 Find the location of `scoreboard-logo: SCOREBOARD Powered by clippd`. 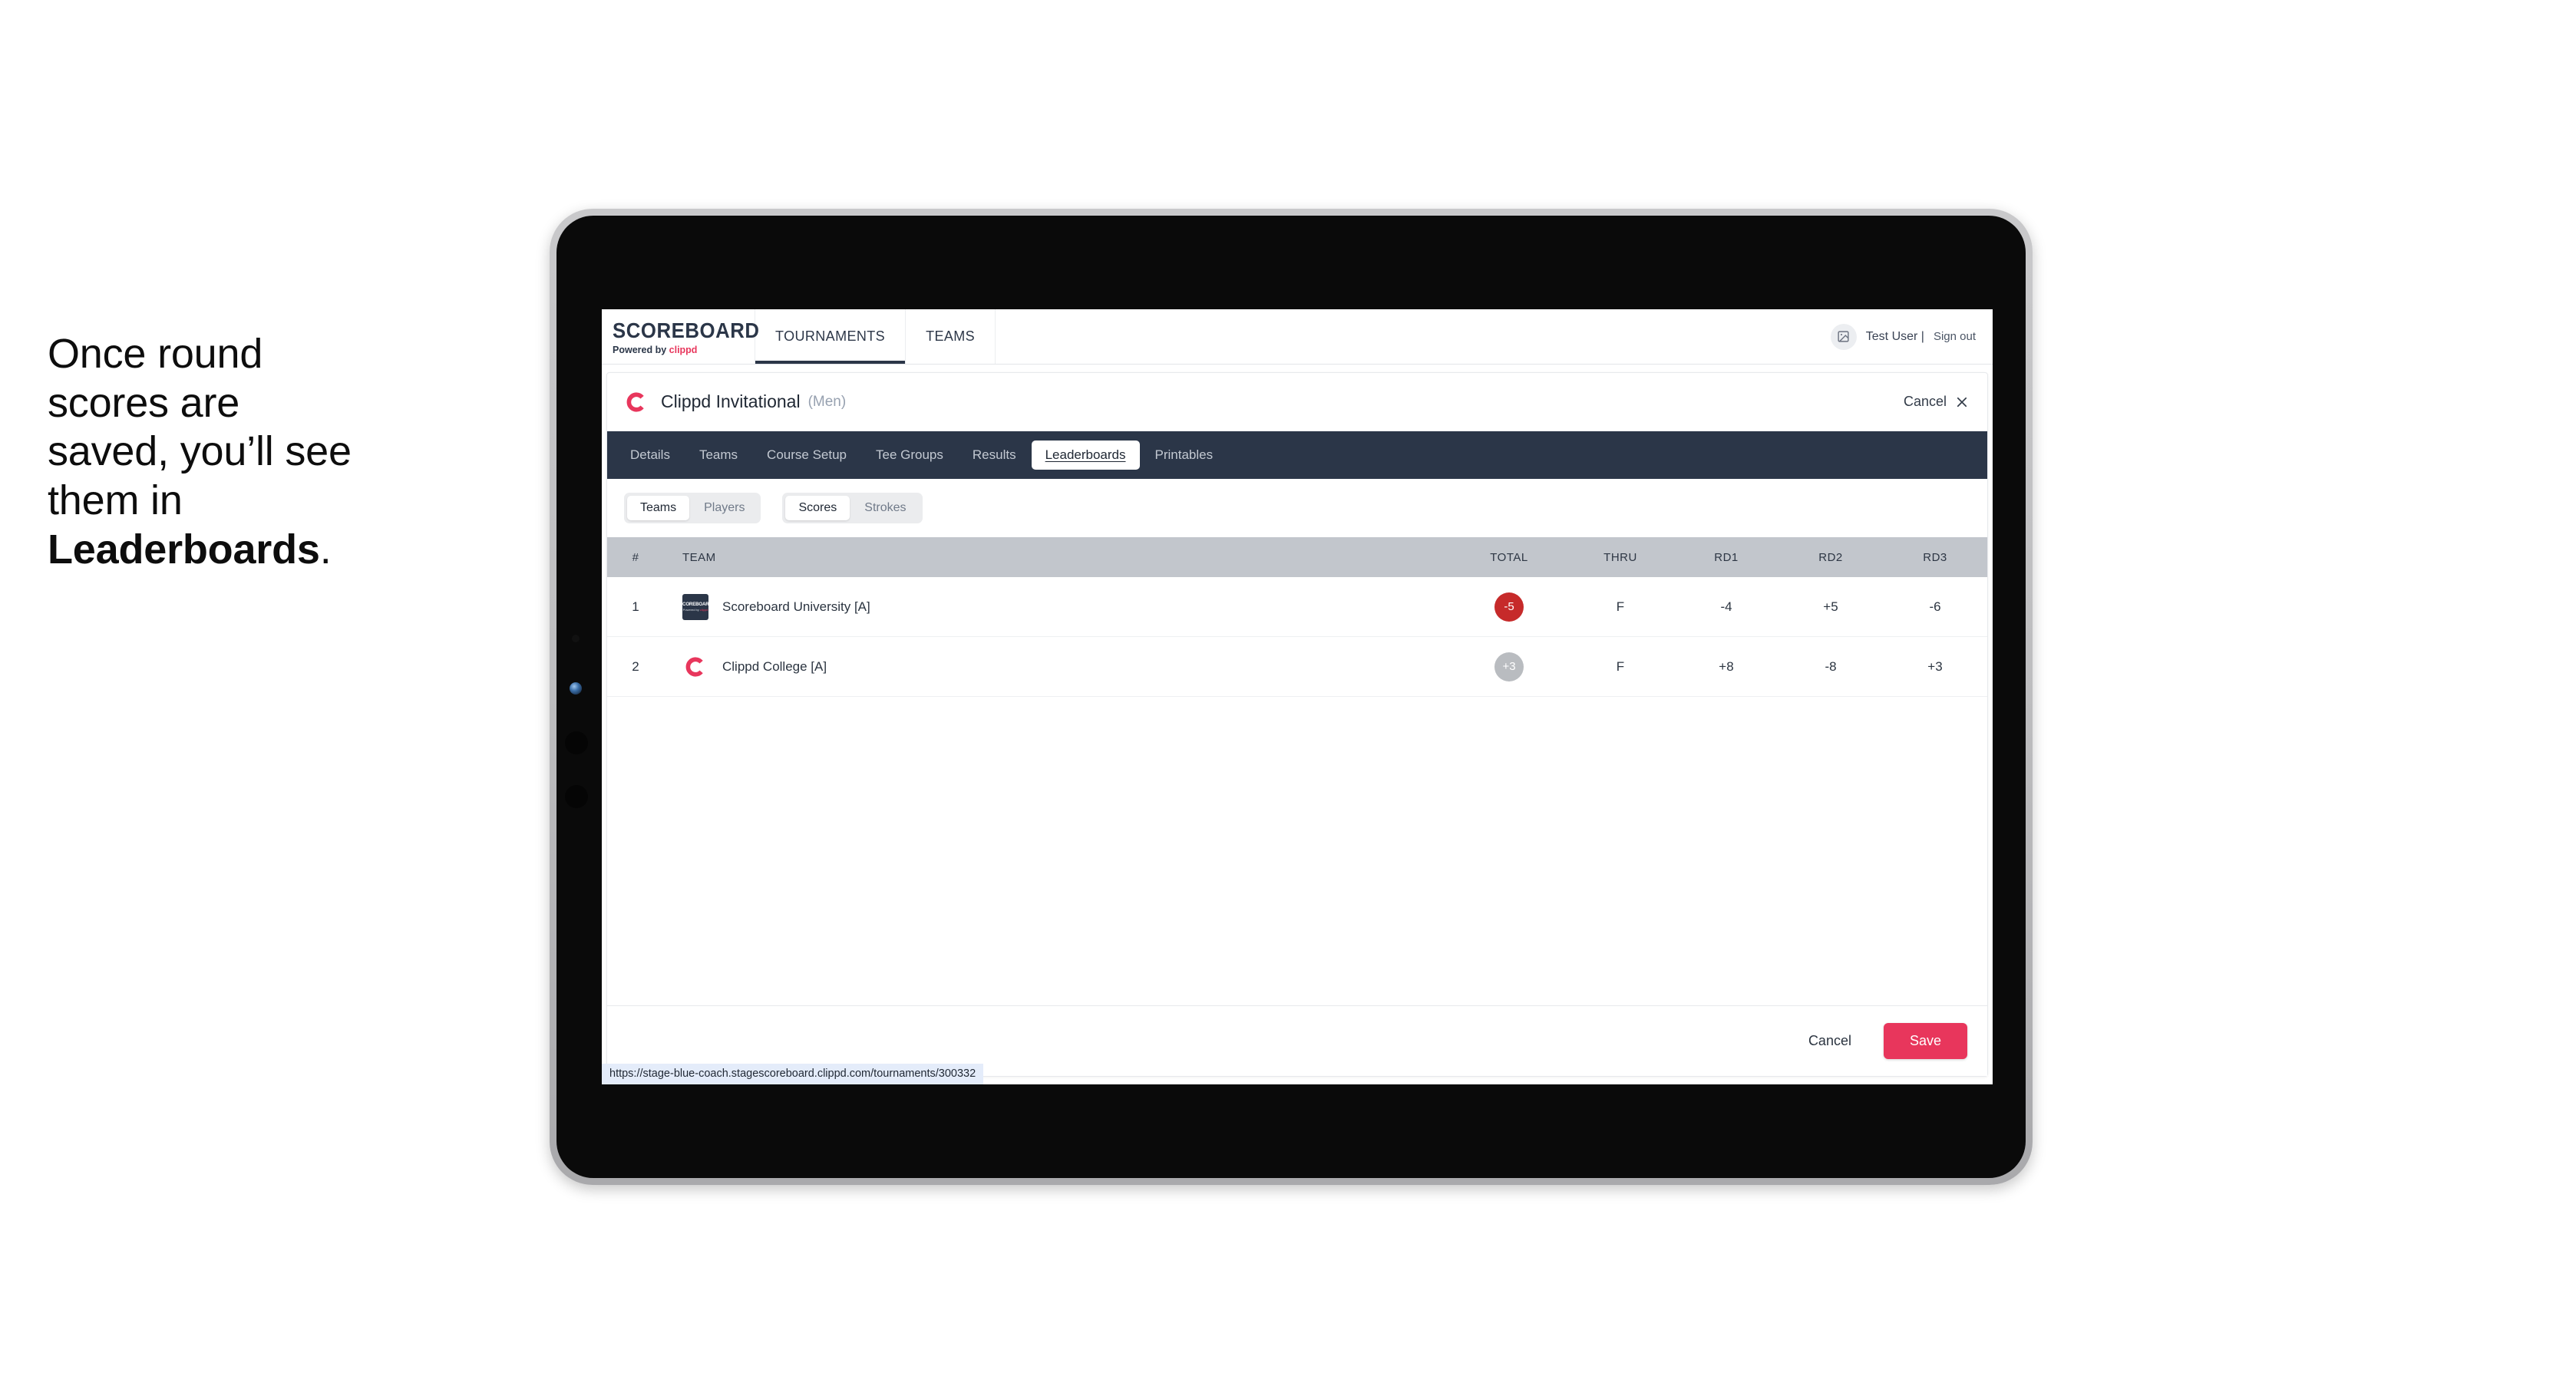

scoreboard-logo: SCOREBOARD Powered by clippd is located at coordinates (681, 336).